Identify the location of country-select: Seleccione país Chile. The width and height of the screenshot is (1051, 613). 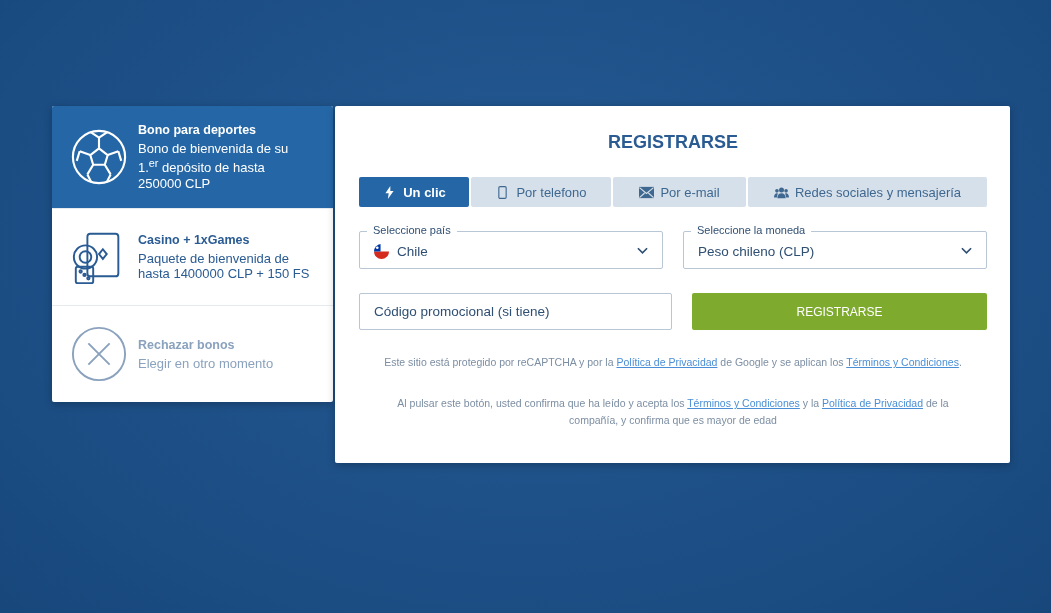
(511, 246).